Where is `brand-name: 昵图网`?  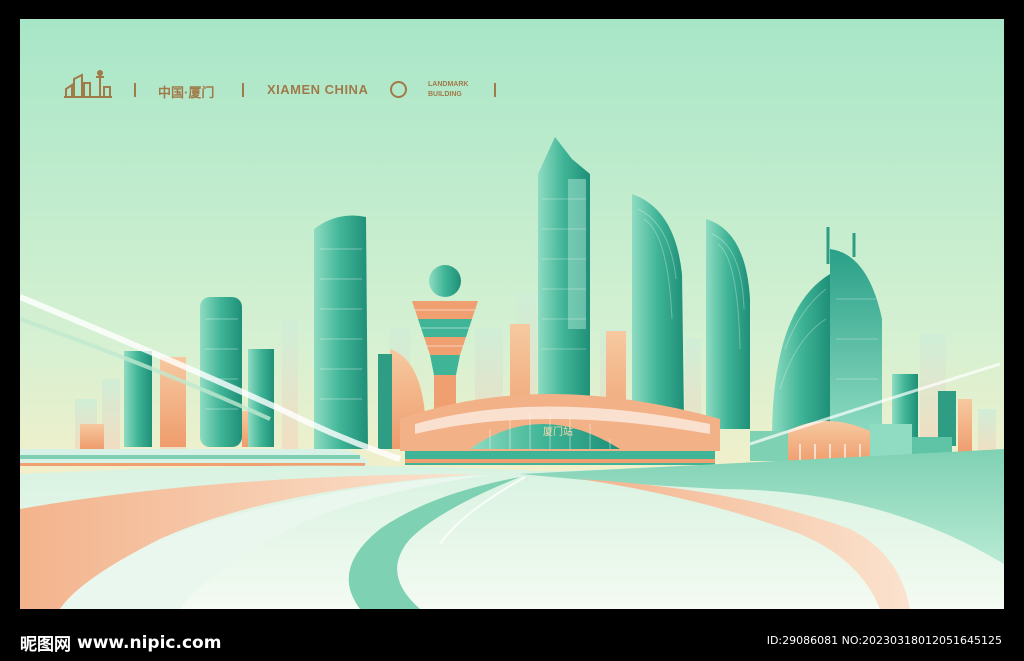
brand-name: 昵图网 is located at coordinates (45, 645).